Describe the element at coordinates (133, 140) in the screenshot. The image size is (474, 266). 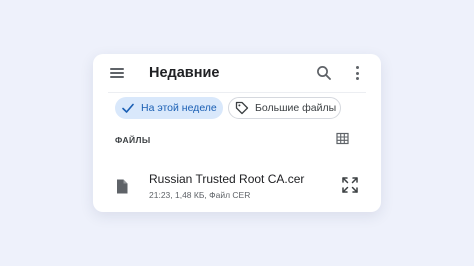
I see `files-section-label: ФАЙЛЫ` at that location.